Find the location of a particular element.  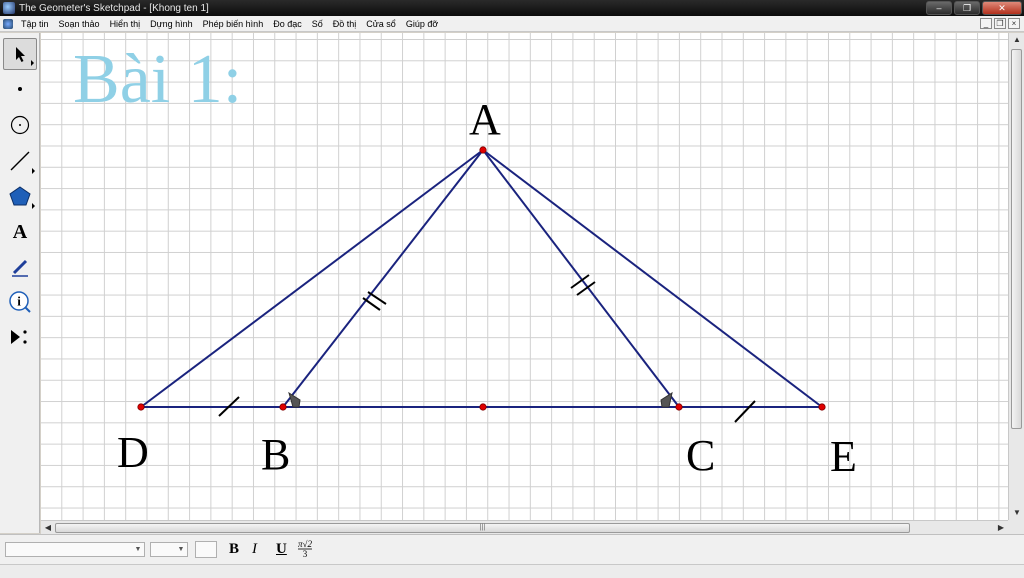

font-size-select: ▼ is located at coordinates (169, 549).